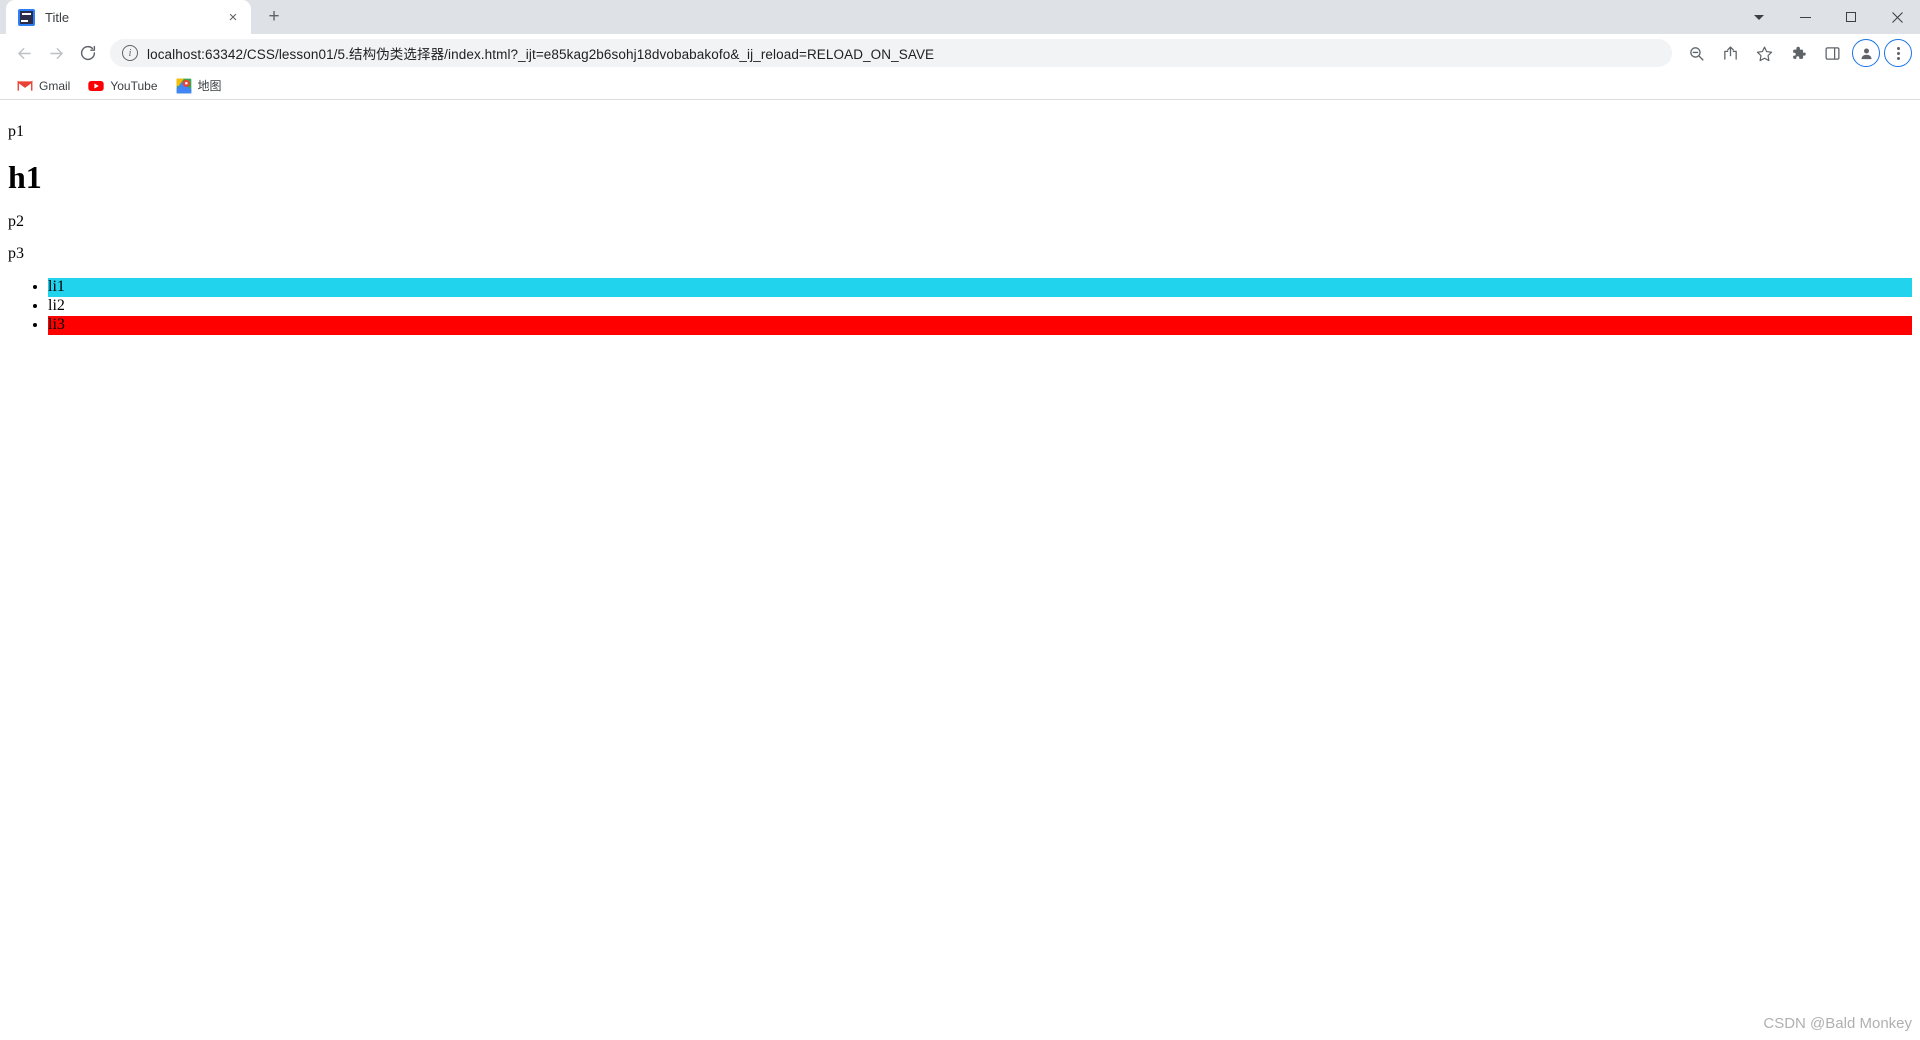 This screenshot has height=1040, width=1920. Describe the element at coordinates (26, 17) in the screenshot. I see `intellij-idea-icon` at that location.